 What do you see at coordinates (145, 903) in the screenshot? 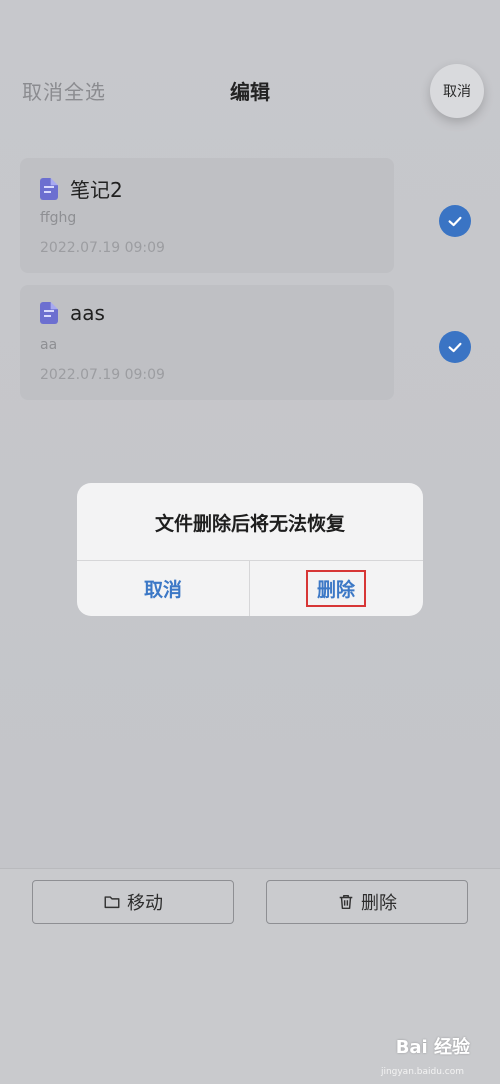
I see `move-label: 移动` at bounding box center [145, 903].